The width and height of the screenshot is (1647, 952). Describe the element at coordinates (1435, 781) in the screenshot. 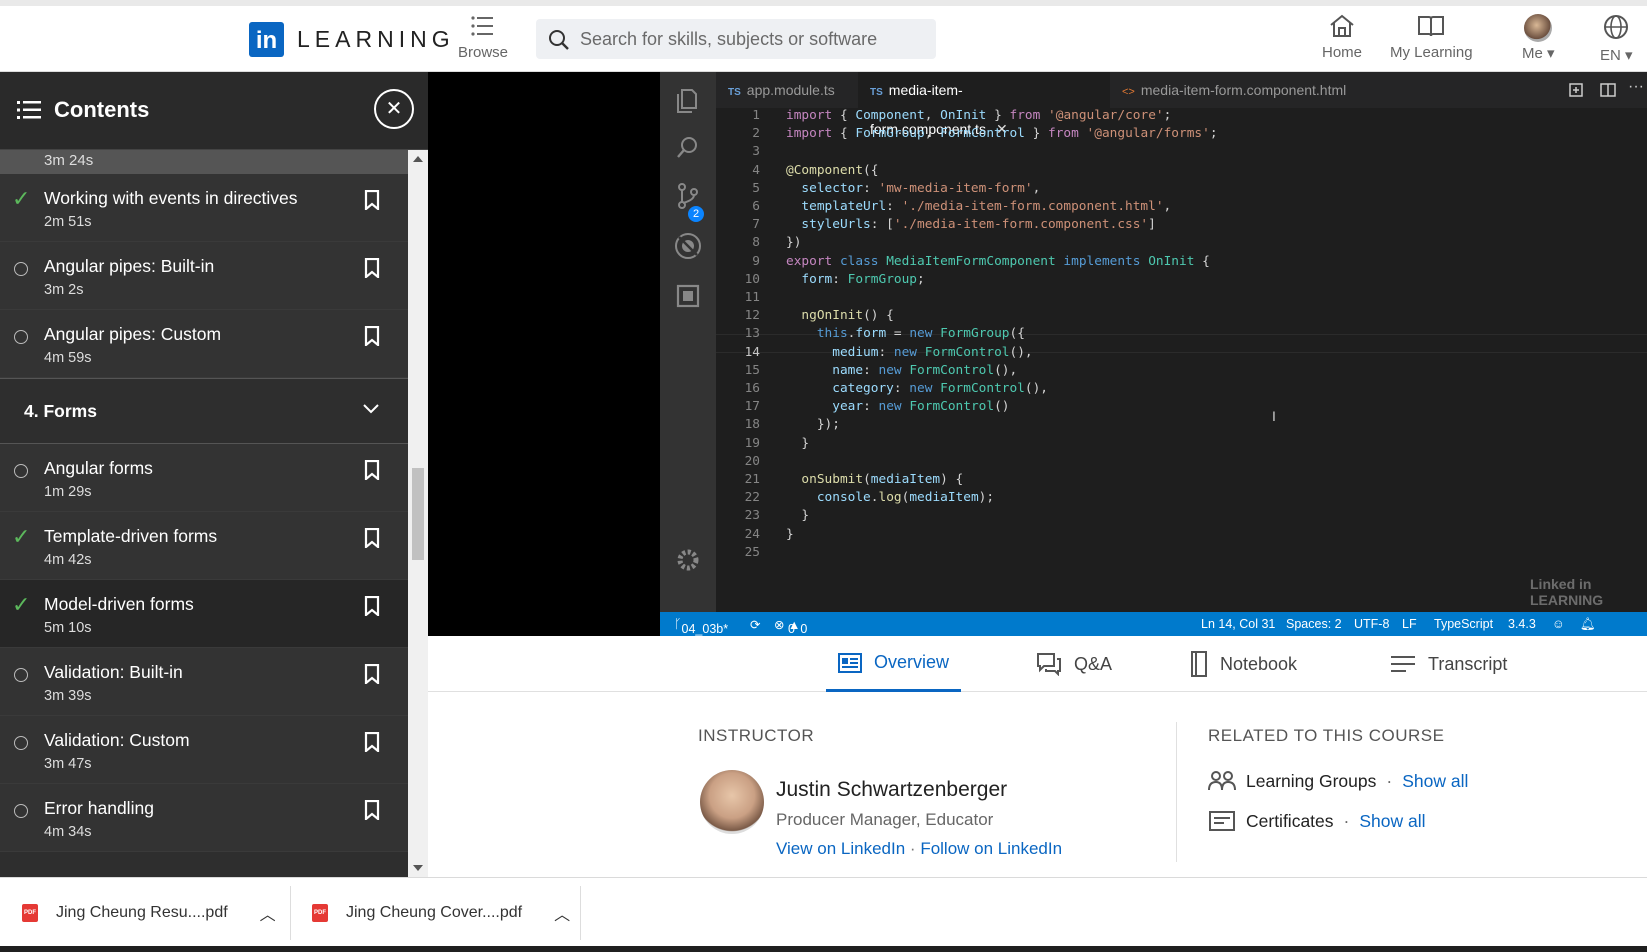

I see `learning-groups-show-all: Show all` at that location.